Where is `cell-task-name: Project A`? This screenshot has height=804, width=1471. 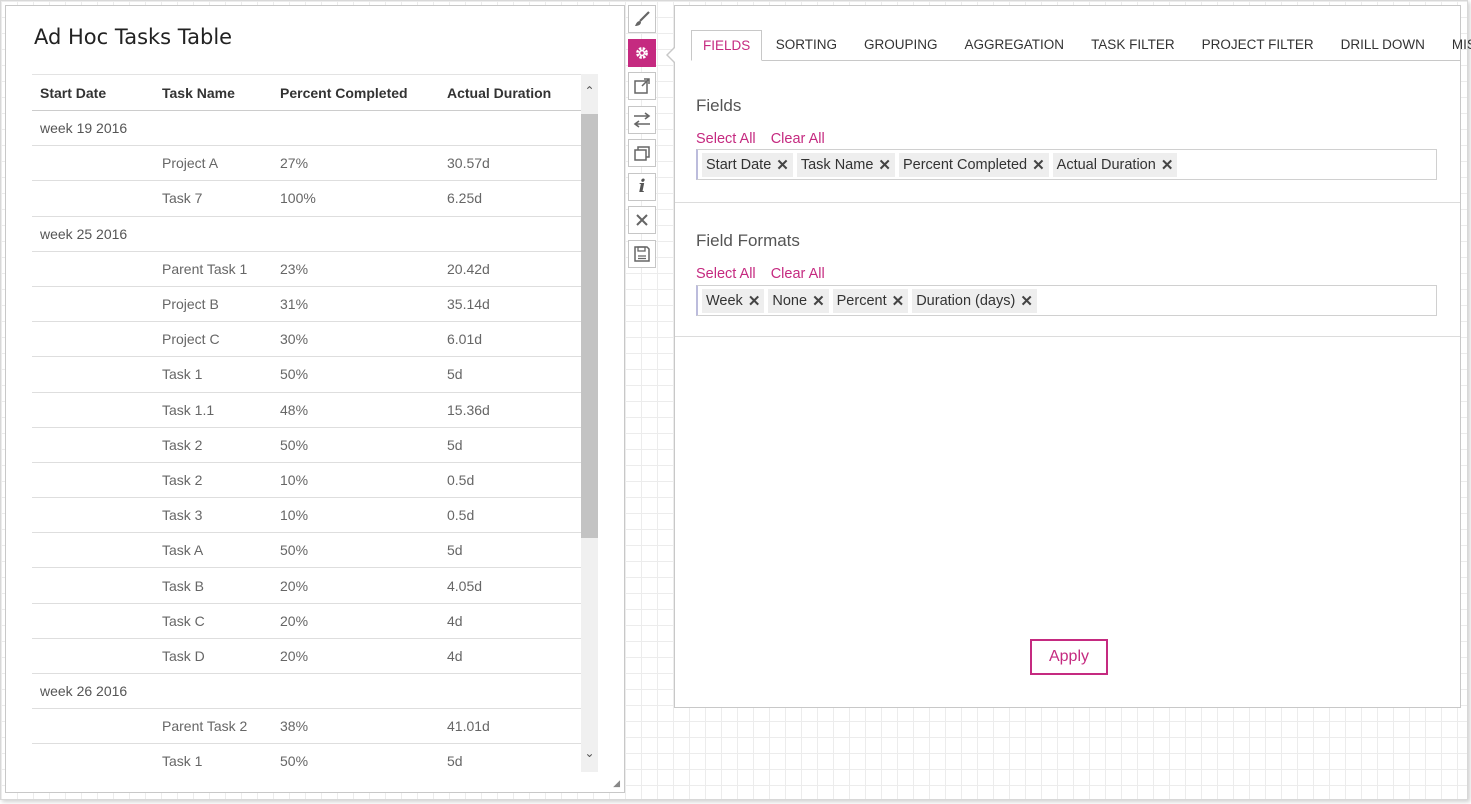
cell-task-name: Project A is located at coordinates (213, 163).